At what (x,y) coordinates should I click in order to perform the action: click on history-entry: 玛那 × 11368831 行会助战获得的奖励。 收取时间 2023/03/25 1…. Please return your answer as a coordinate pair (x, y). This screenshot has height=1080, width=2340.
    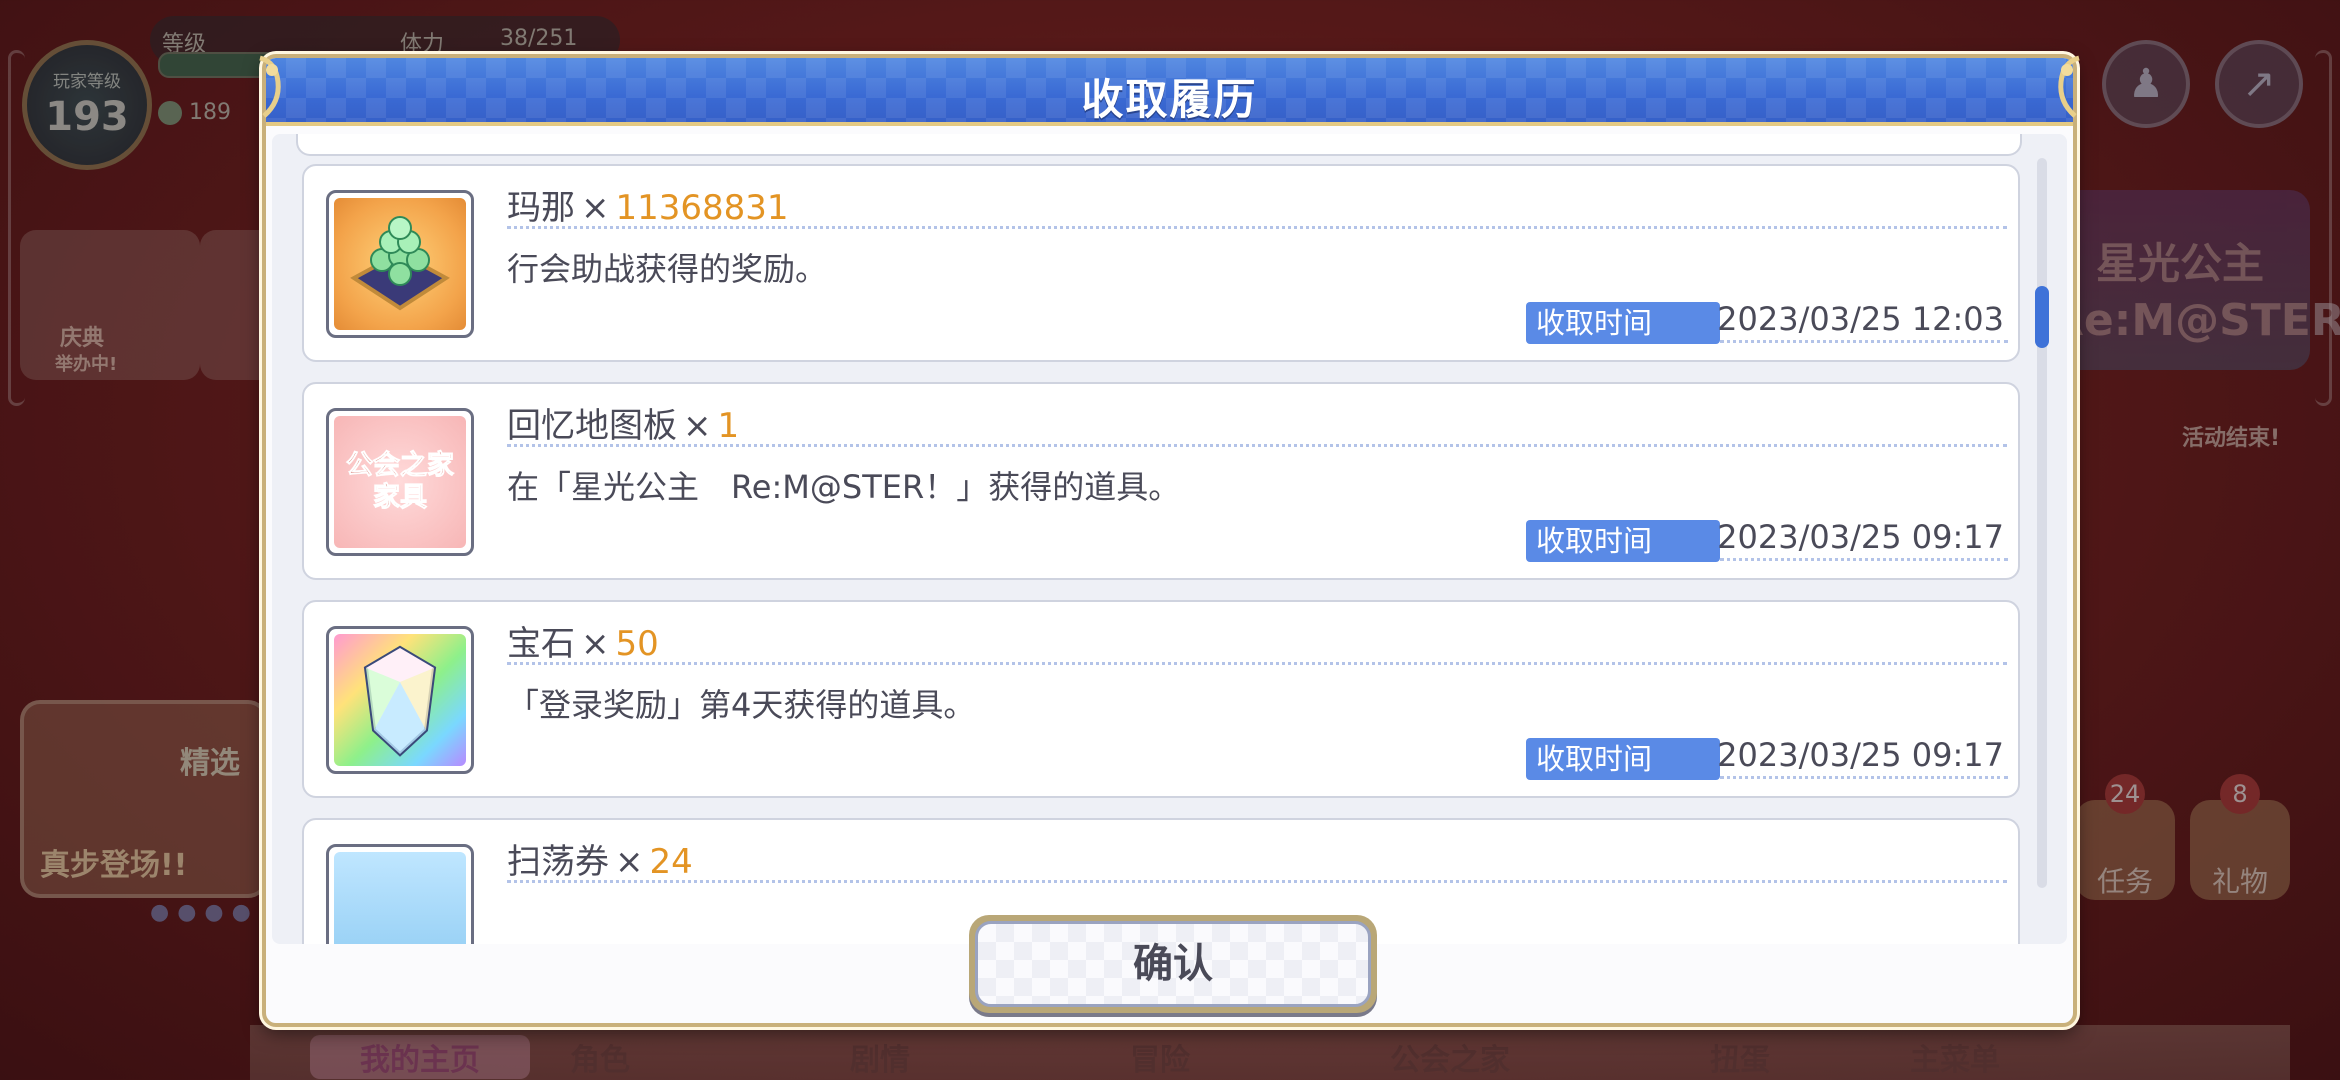
    Looking at the image, I should click on (1161, 263).